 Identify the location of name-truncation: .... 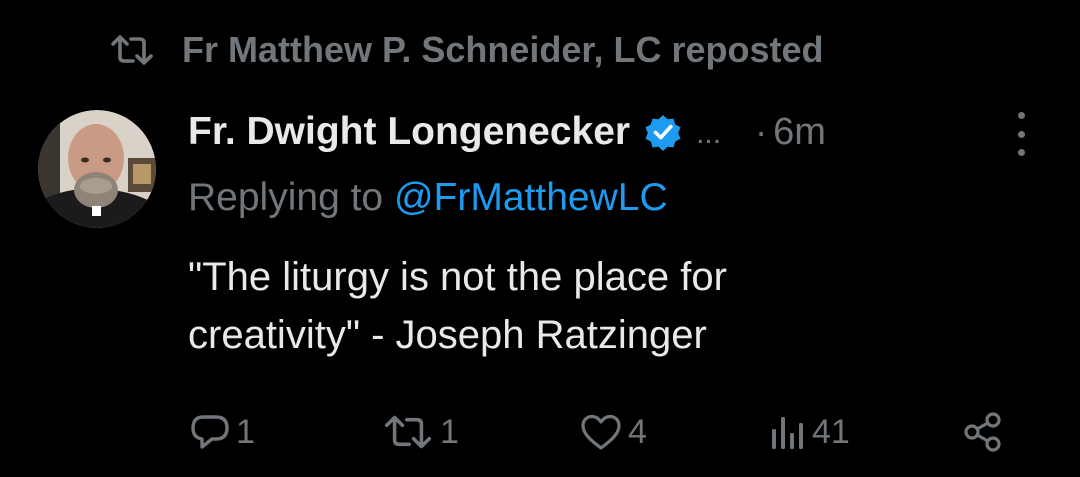
(709, 133).